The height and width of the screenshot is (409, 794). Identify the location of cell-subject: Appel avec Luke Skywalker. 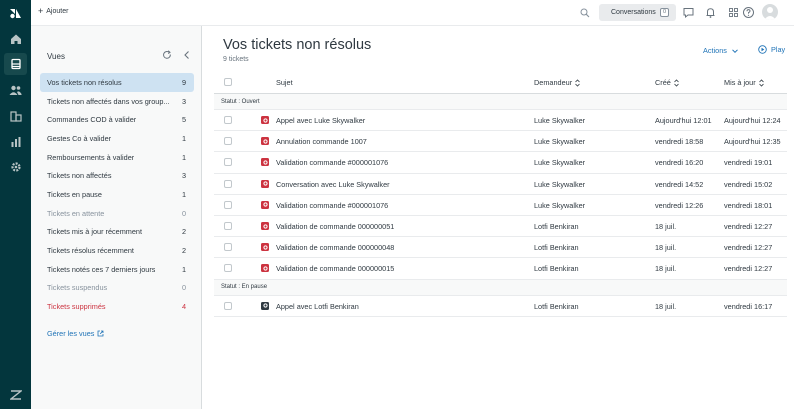
(320, 120).